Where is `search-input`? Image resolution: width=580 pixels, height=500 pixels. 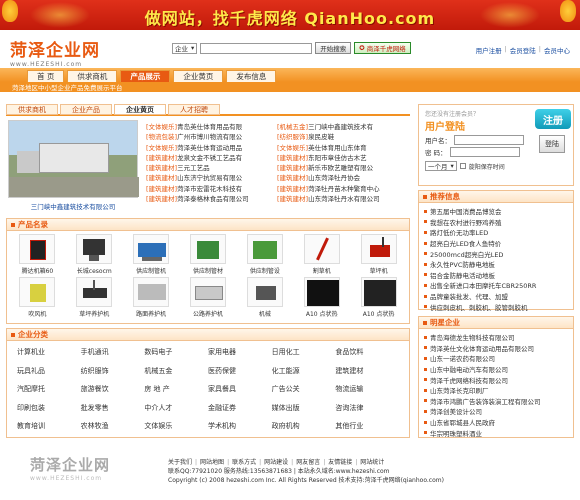
search-input is located at coordinates (256, 48).